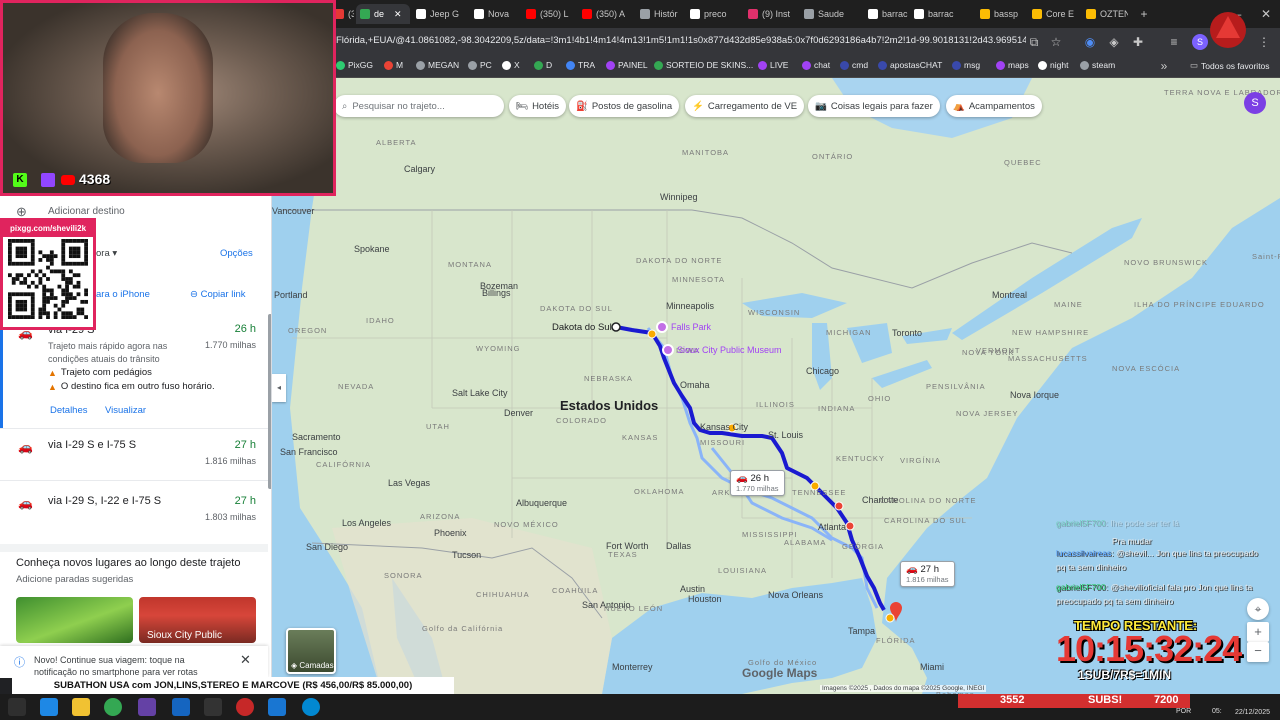 The height and width of the screenshot is (720, 1280). What do you see at coordinates (518, 413) in the screenshot?
I see `city-label: Denver` at bounding box center [518, 413].